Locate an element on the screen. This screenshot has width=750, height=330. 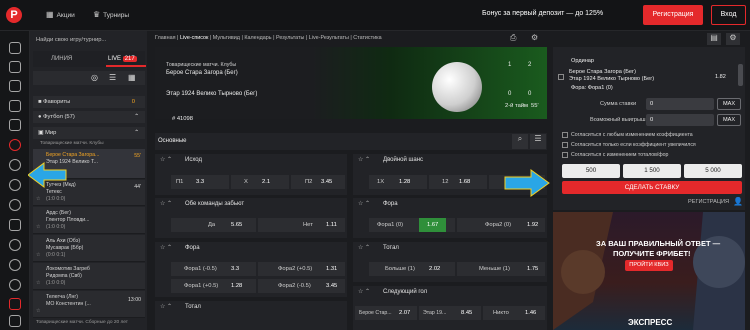
book-icon is located at coordinates (15, 225).